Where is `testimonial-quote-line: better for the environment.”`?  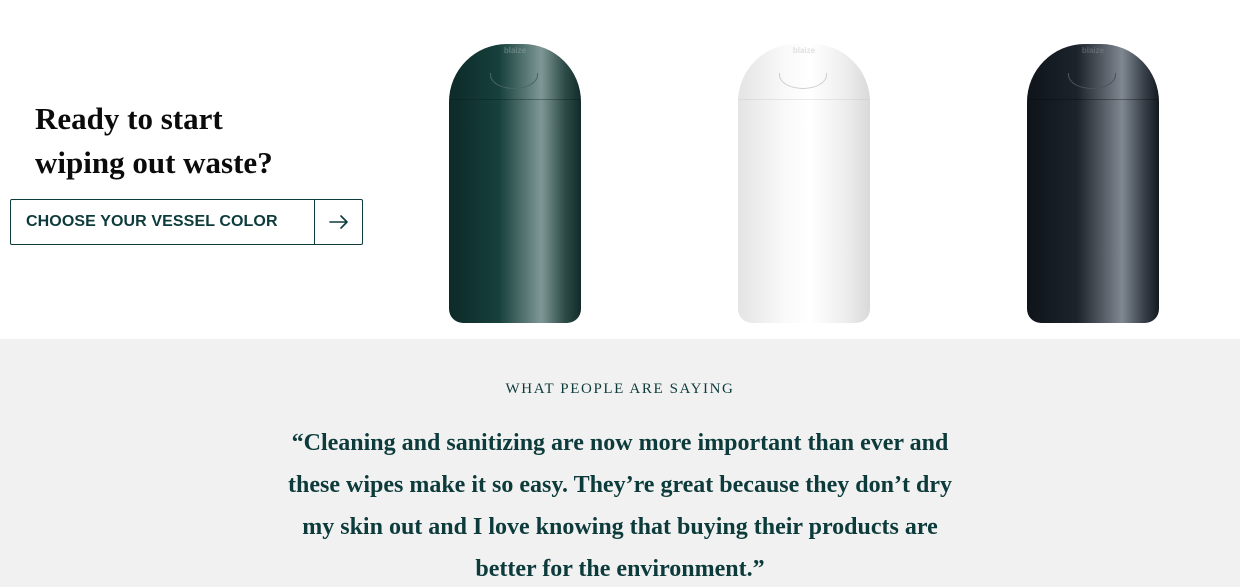 testimonial-quote-line: better for the environment.” is located at coordinates (620, 569).